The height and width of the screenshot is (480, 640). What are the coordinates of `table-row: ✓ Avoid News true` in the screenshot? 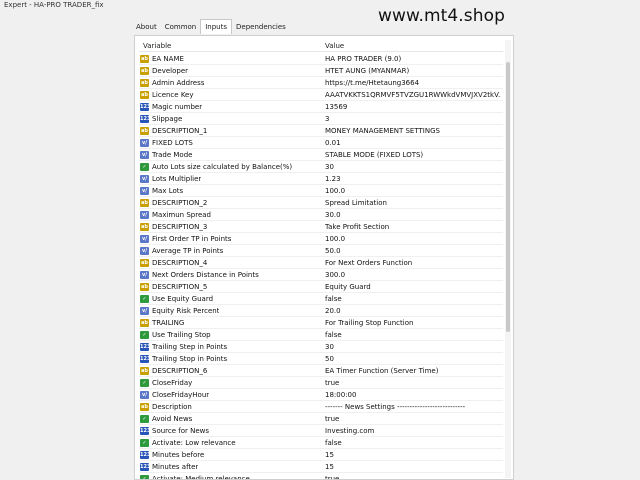 It's located at (321, 419).